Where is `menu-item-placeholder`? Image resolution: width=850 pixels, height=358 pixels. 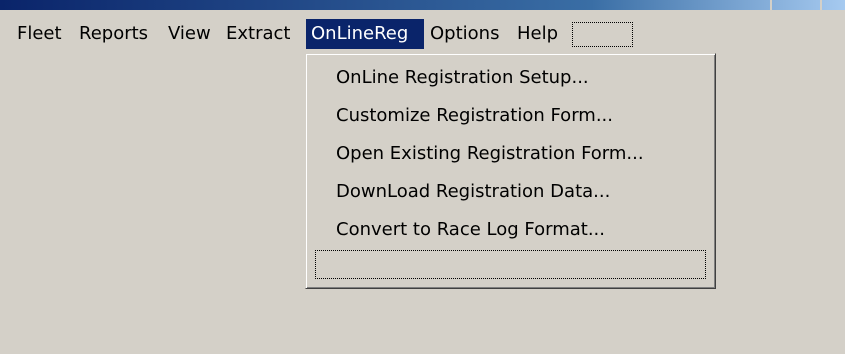 menu-item-placeholder is located at coordinates (510, 264).